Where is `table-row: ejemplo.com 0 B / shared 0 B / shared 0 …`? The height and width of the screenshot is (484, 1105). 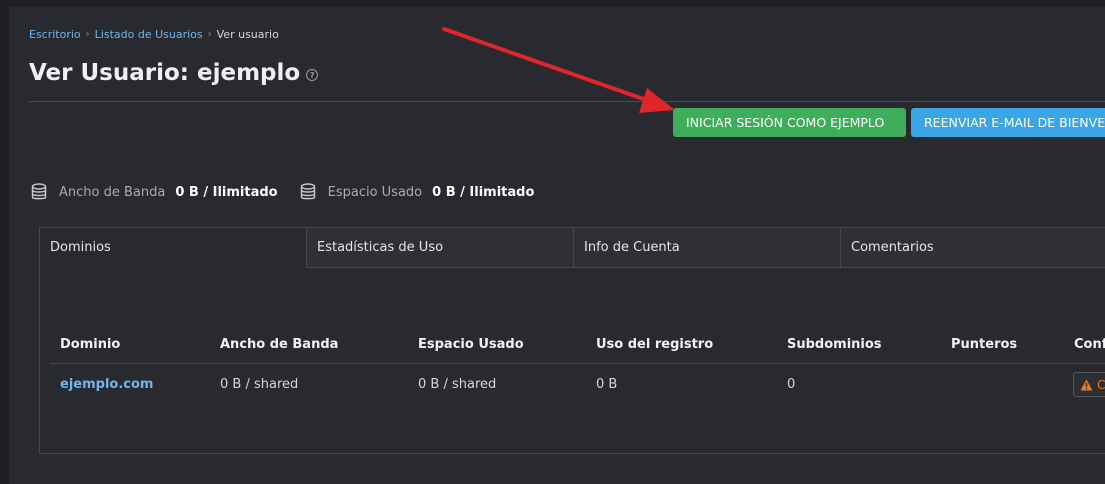
table-row: ejemplo.com 0 B / shared 0 B / shared 0 … is located at coordinates (577, 384).